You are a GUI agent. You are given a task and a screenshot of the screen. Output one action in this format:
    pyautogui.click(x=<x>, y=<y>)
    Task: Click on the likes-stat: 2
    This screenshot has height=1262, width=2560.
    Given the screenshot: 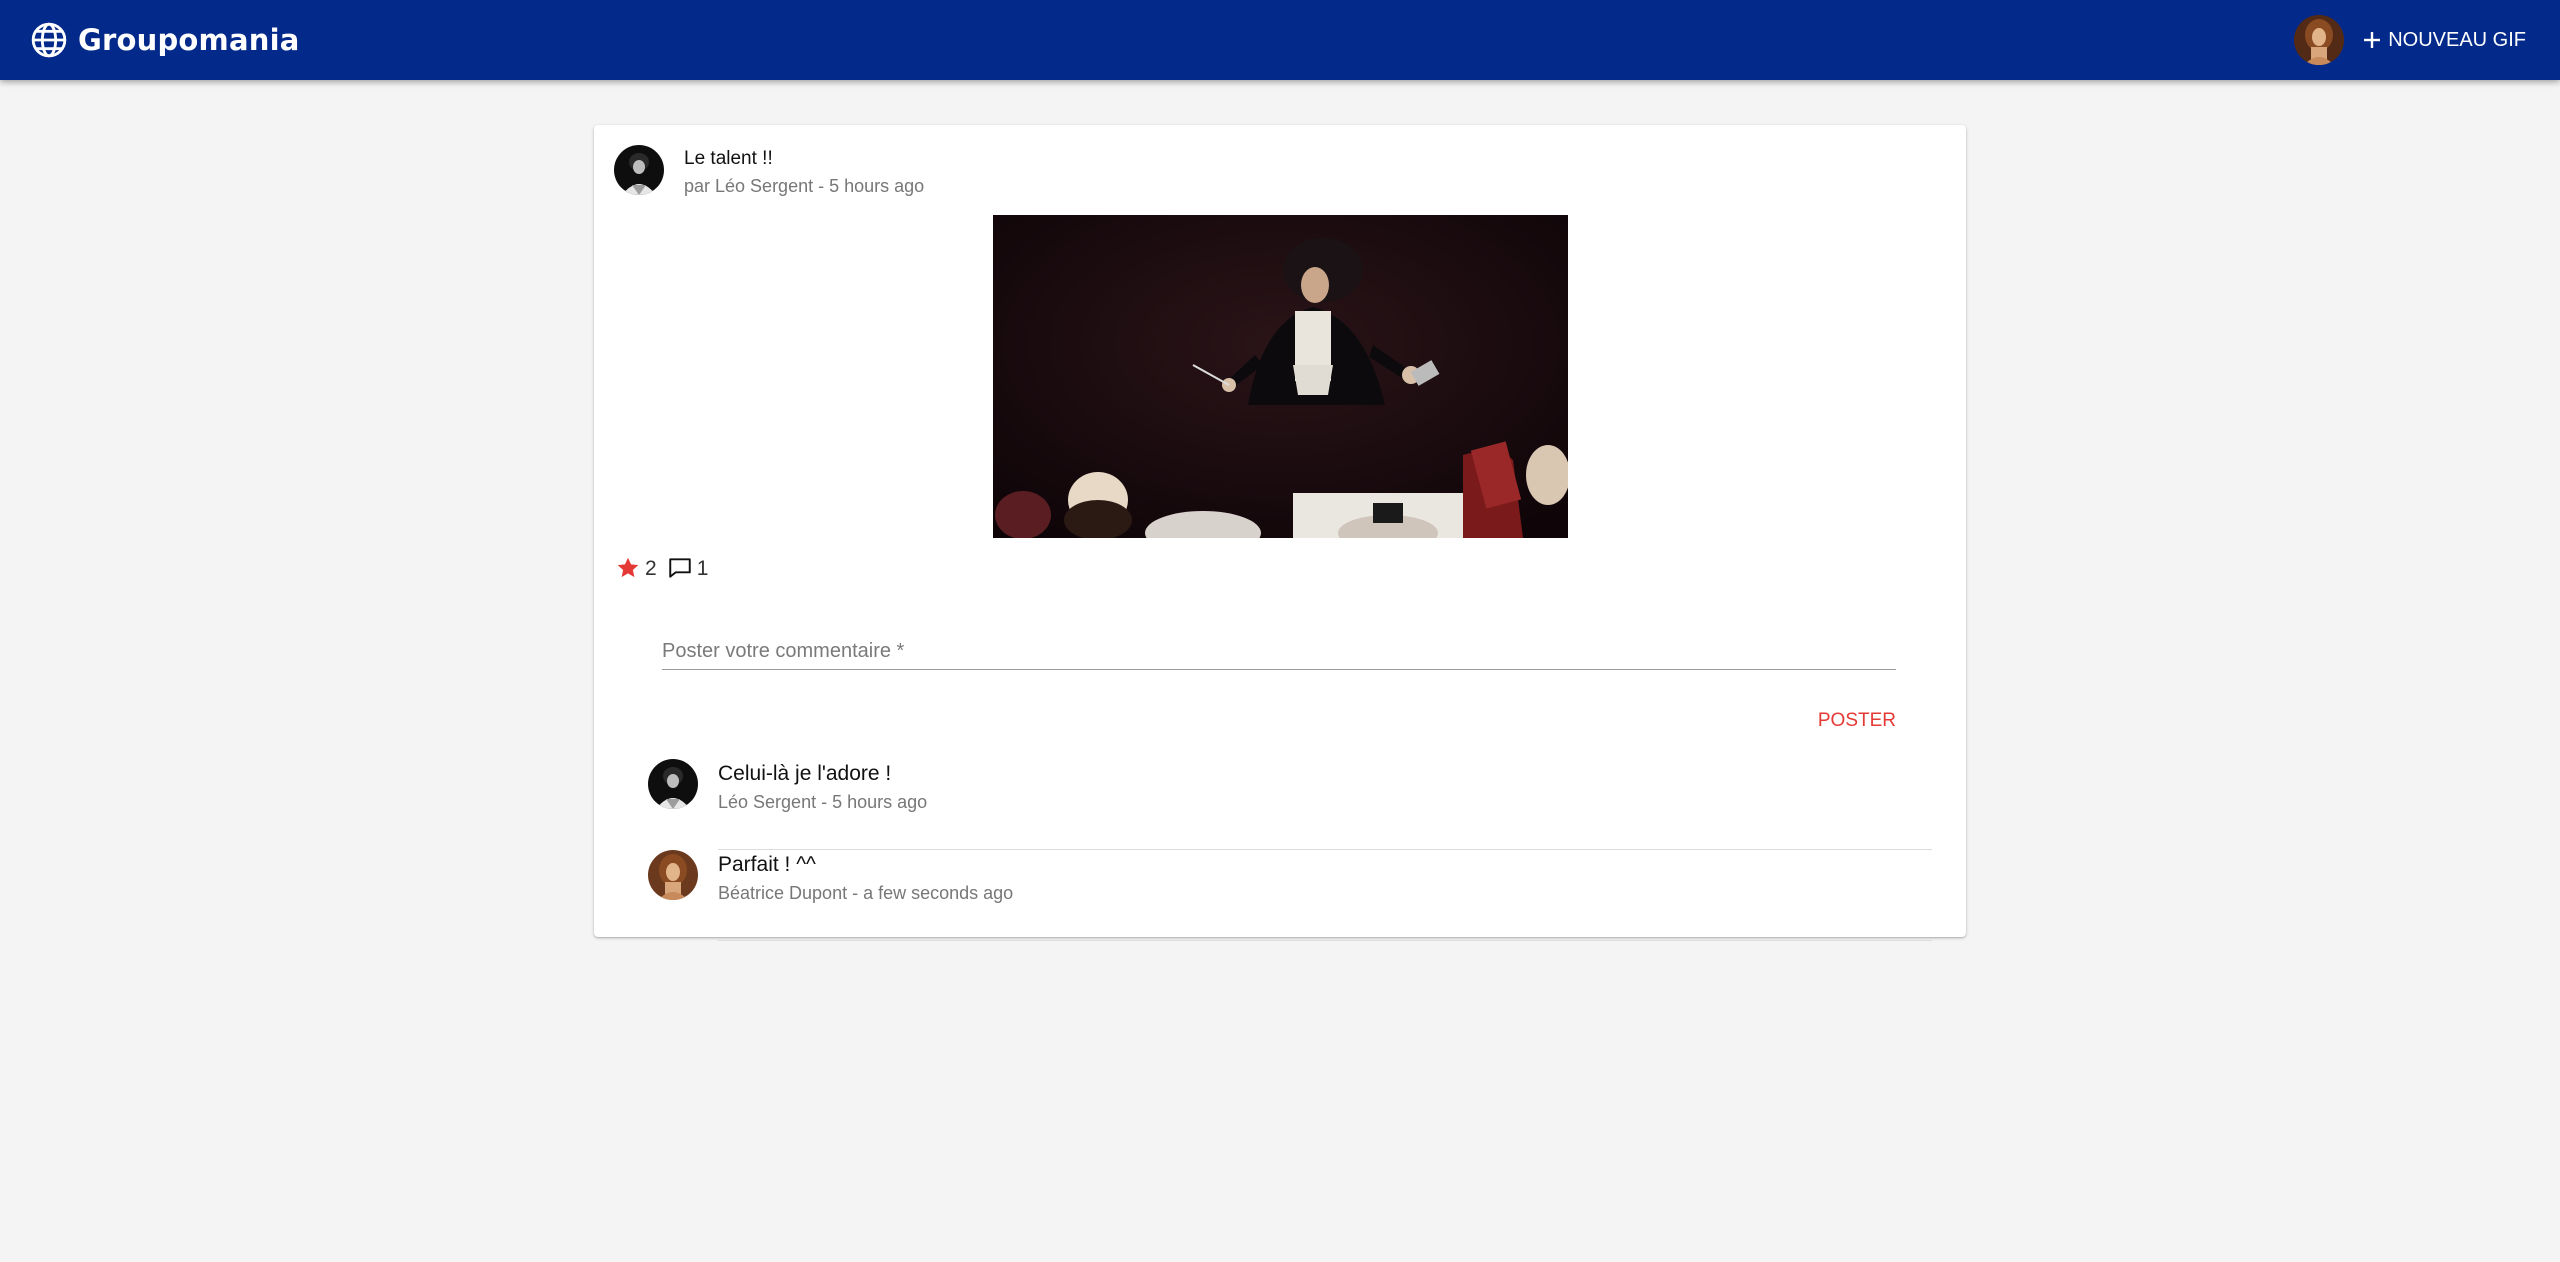 What is the action you would take?
    pyautogui.click(x=636, y=568)
    